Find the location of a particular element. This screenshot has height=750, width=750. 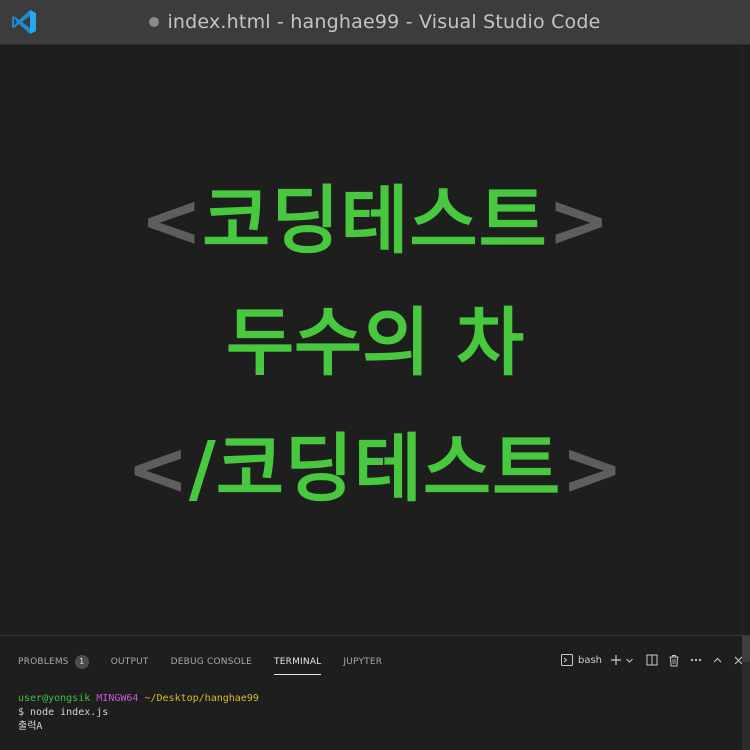

tab-debug-console-label: DEBUG CONSOLE is located at coordinates (211, 662).